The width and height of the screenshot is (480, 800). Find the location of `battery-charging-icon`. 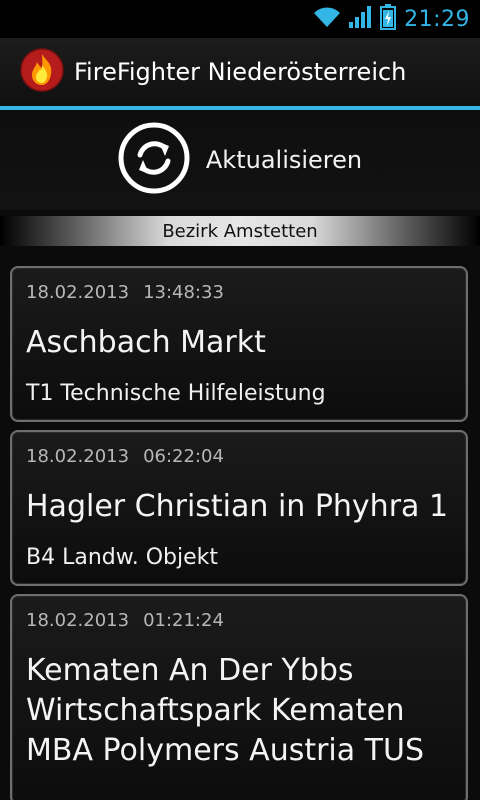

battery-charging-icon is located at coordinates (388, 19).